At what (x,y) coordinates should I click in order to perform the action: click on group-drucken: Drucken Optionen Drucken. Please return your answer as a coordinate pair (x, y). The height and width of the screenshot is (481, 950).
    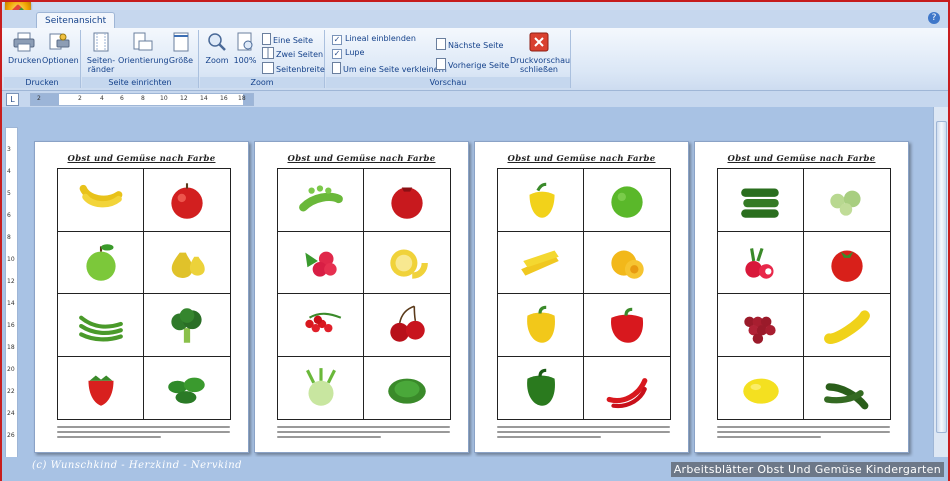
    Looking at the image, I should click on (42, 59).